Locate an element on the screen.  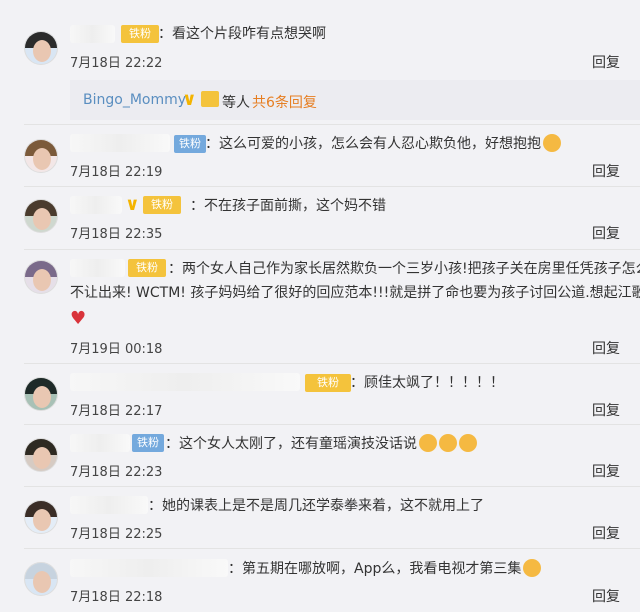
comment-time: 7月18日 22:35 is located at coordinates (116, 234).